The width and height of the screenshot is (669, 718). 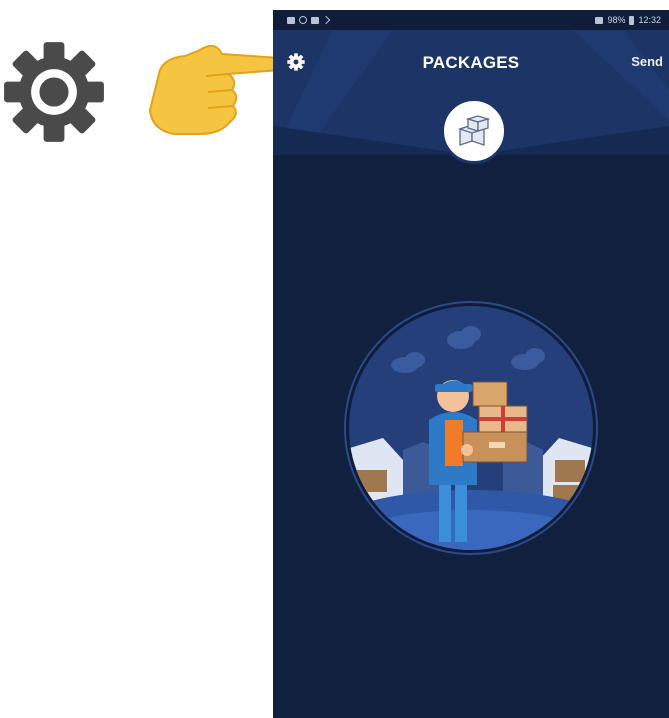 What do you see at coordinates (649, 20) in the screenshot?
I see `clock: 12:32` at bounding box center [649, 20].